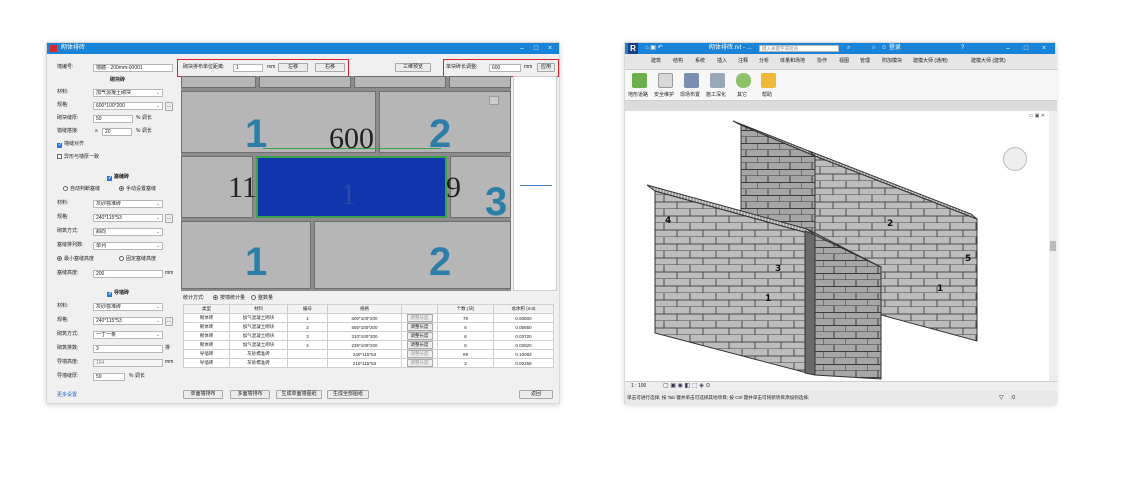  I want to click on tab-view: 视图, so click(844, 61).